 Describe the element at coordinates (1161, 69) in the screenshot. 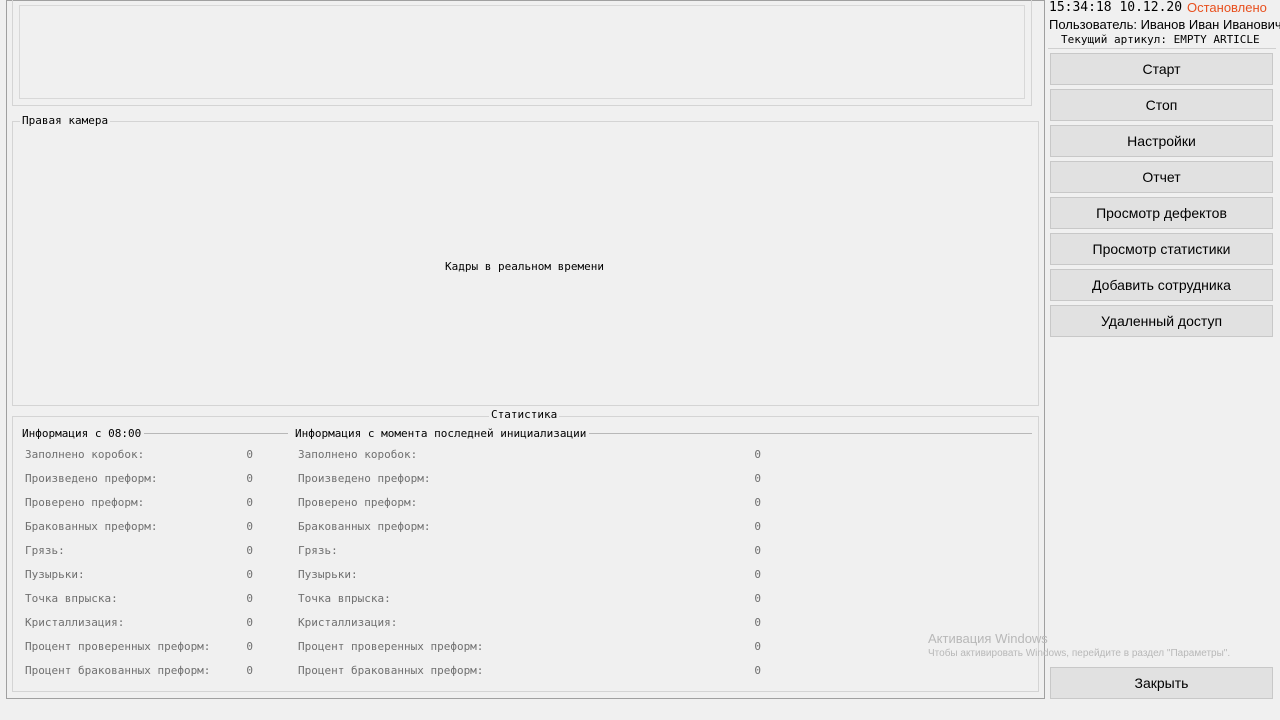

I see `start-button: Старт` at that location.